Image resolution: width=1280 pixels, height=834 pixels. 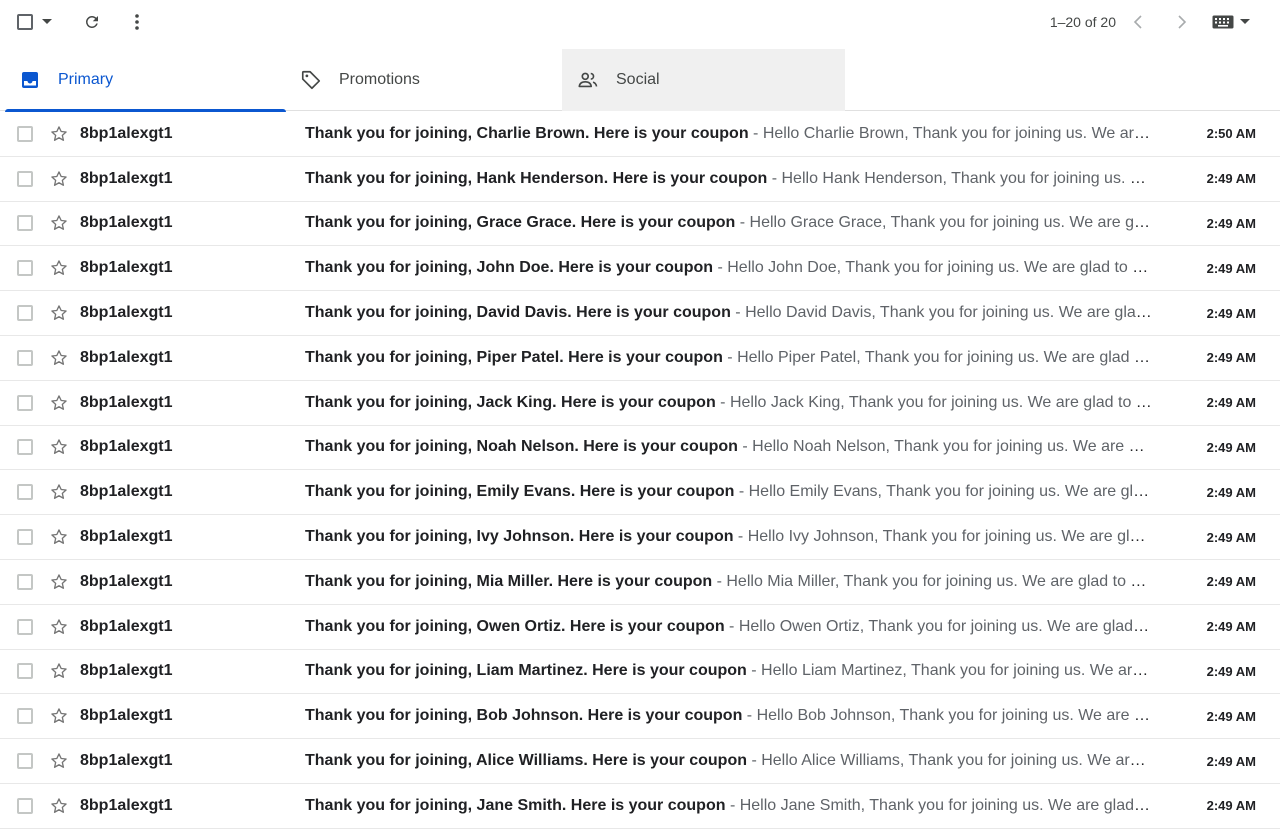 What do you see at coordinates (640, 22) in the screenshot?
I see `mail-toolbar: 1–20 of 20` at bounding box center [640, 22].